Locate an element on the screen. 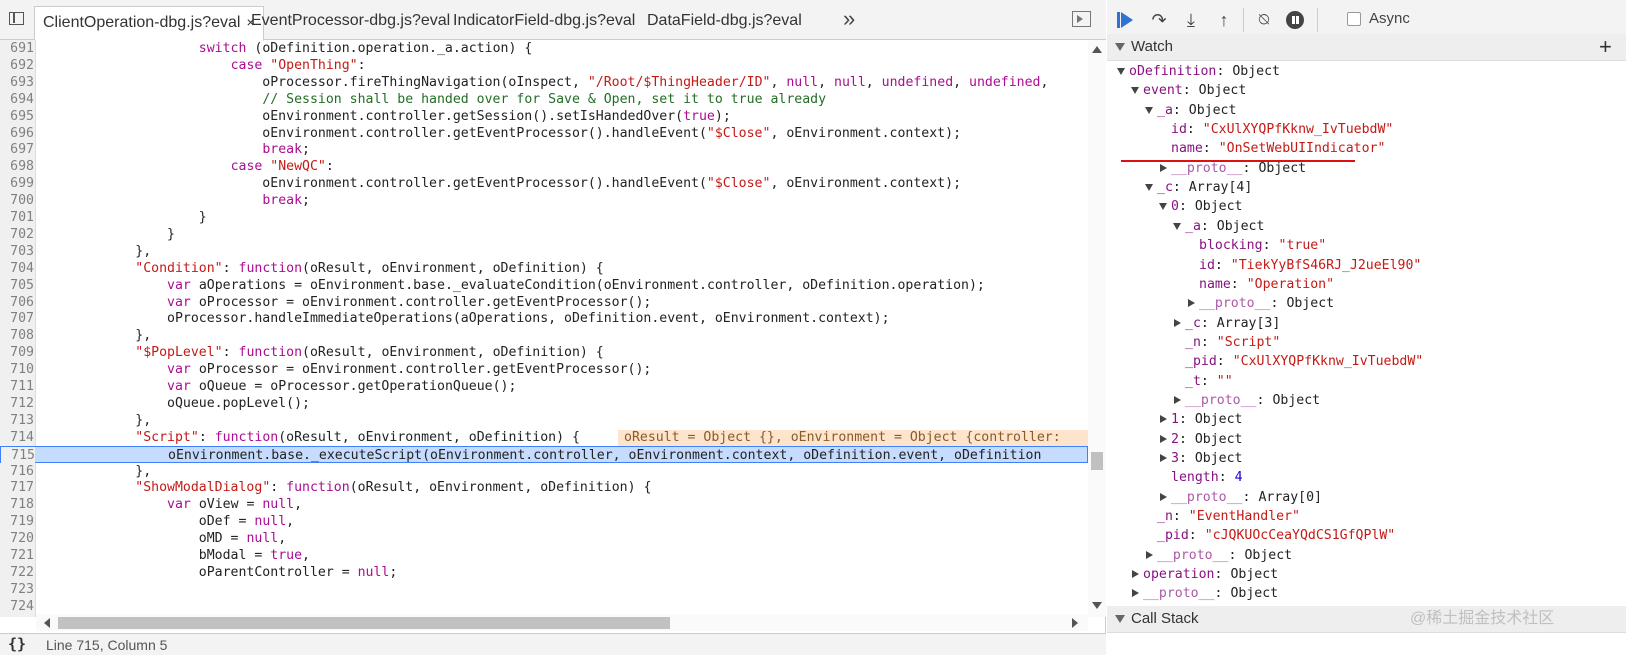 The width and height of the screenshot is (1626, 655). code-line: 720 oMD = null, is located at coordinates (544, 539).